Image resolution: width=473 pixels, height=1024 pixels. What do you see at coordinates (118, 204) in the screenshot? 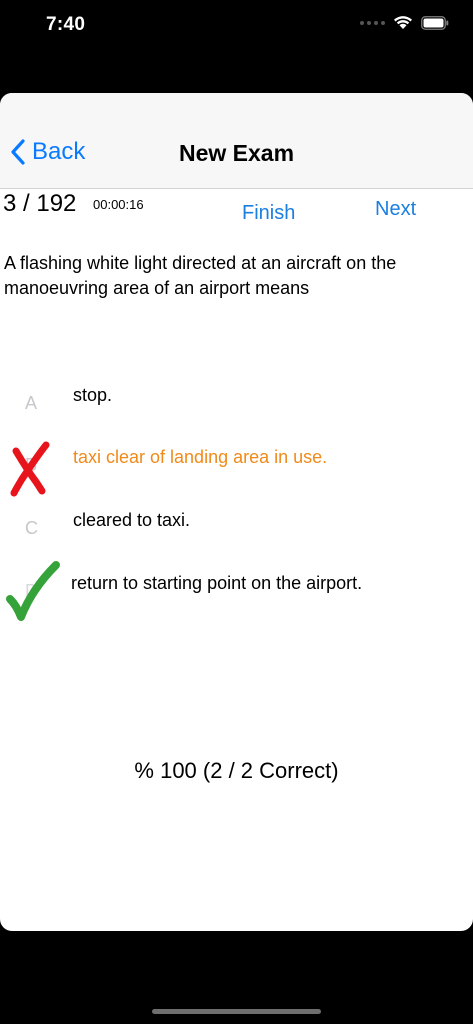
I see `exam-timer: 00:00:16` at bounding box center [118, 204].